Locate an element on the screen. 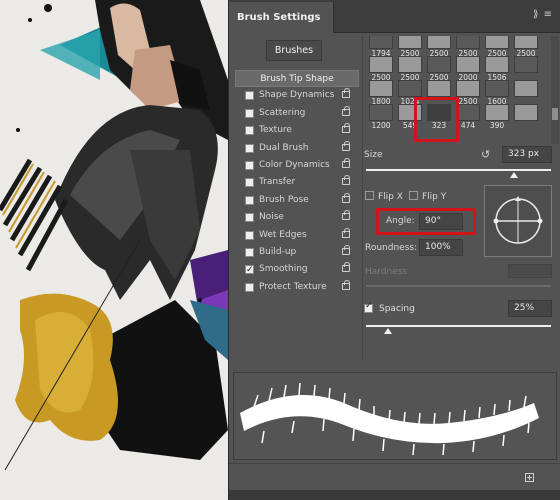 Image resolution: width=560 pixels, height=500 pixels. spacing-input: 25% is located at coordinates (530, 308).